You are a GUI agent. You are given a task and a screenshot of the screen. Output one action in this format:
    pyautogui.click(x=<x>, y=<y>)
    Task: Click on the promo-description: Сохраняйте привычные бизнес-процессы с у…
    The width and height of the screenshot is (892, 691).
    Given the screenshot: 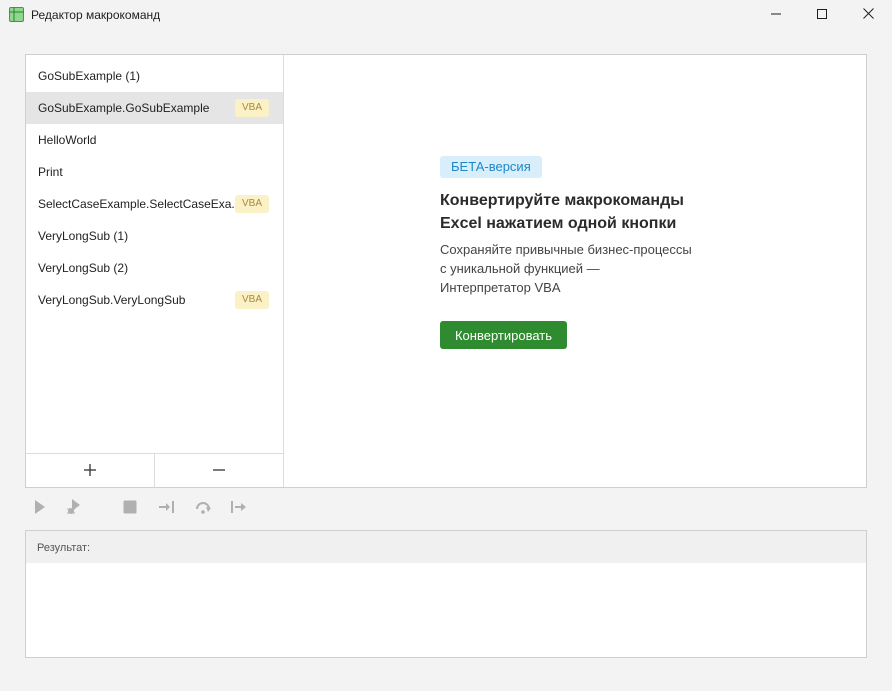 What is the action you would take?
    pyautogui.click(x=600, y=268)
    